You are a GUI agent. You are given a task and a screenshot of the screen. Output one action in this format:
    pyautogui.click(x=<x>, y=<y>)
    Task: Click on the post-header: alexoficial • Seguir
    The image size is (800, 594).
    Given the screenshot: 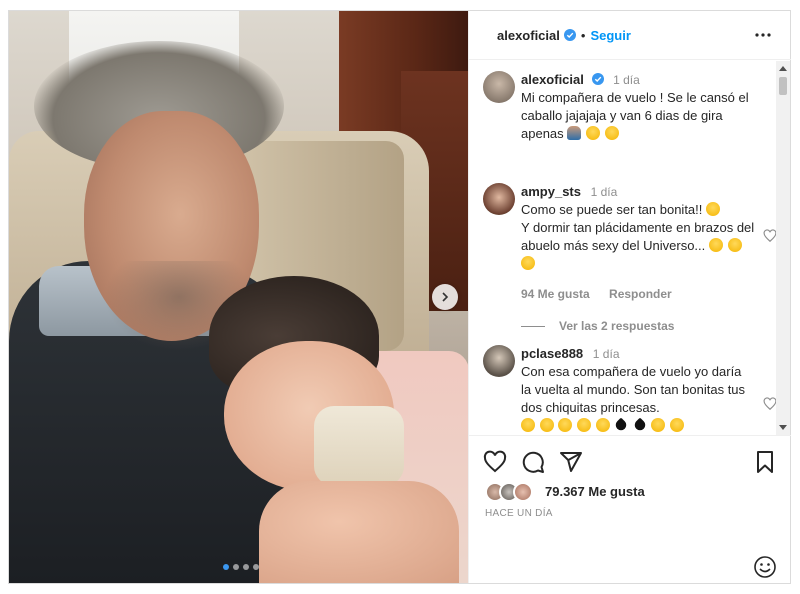 What is the action you would take?
    pyautogui.click(x=630, y=35)
    